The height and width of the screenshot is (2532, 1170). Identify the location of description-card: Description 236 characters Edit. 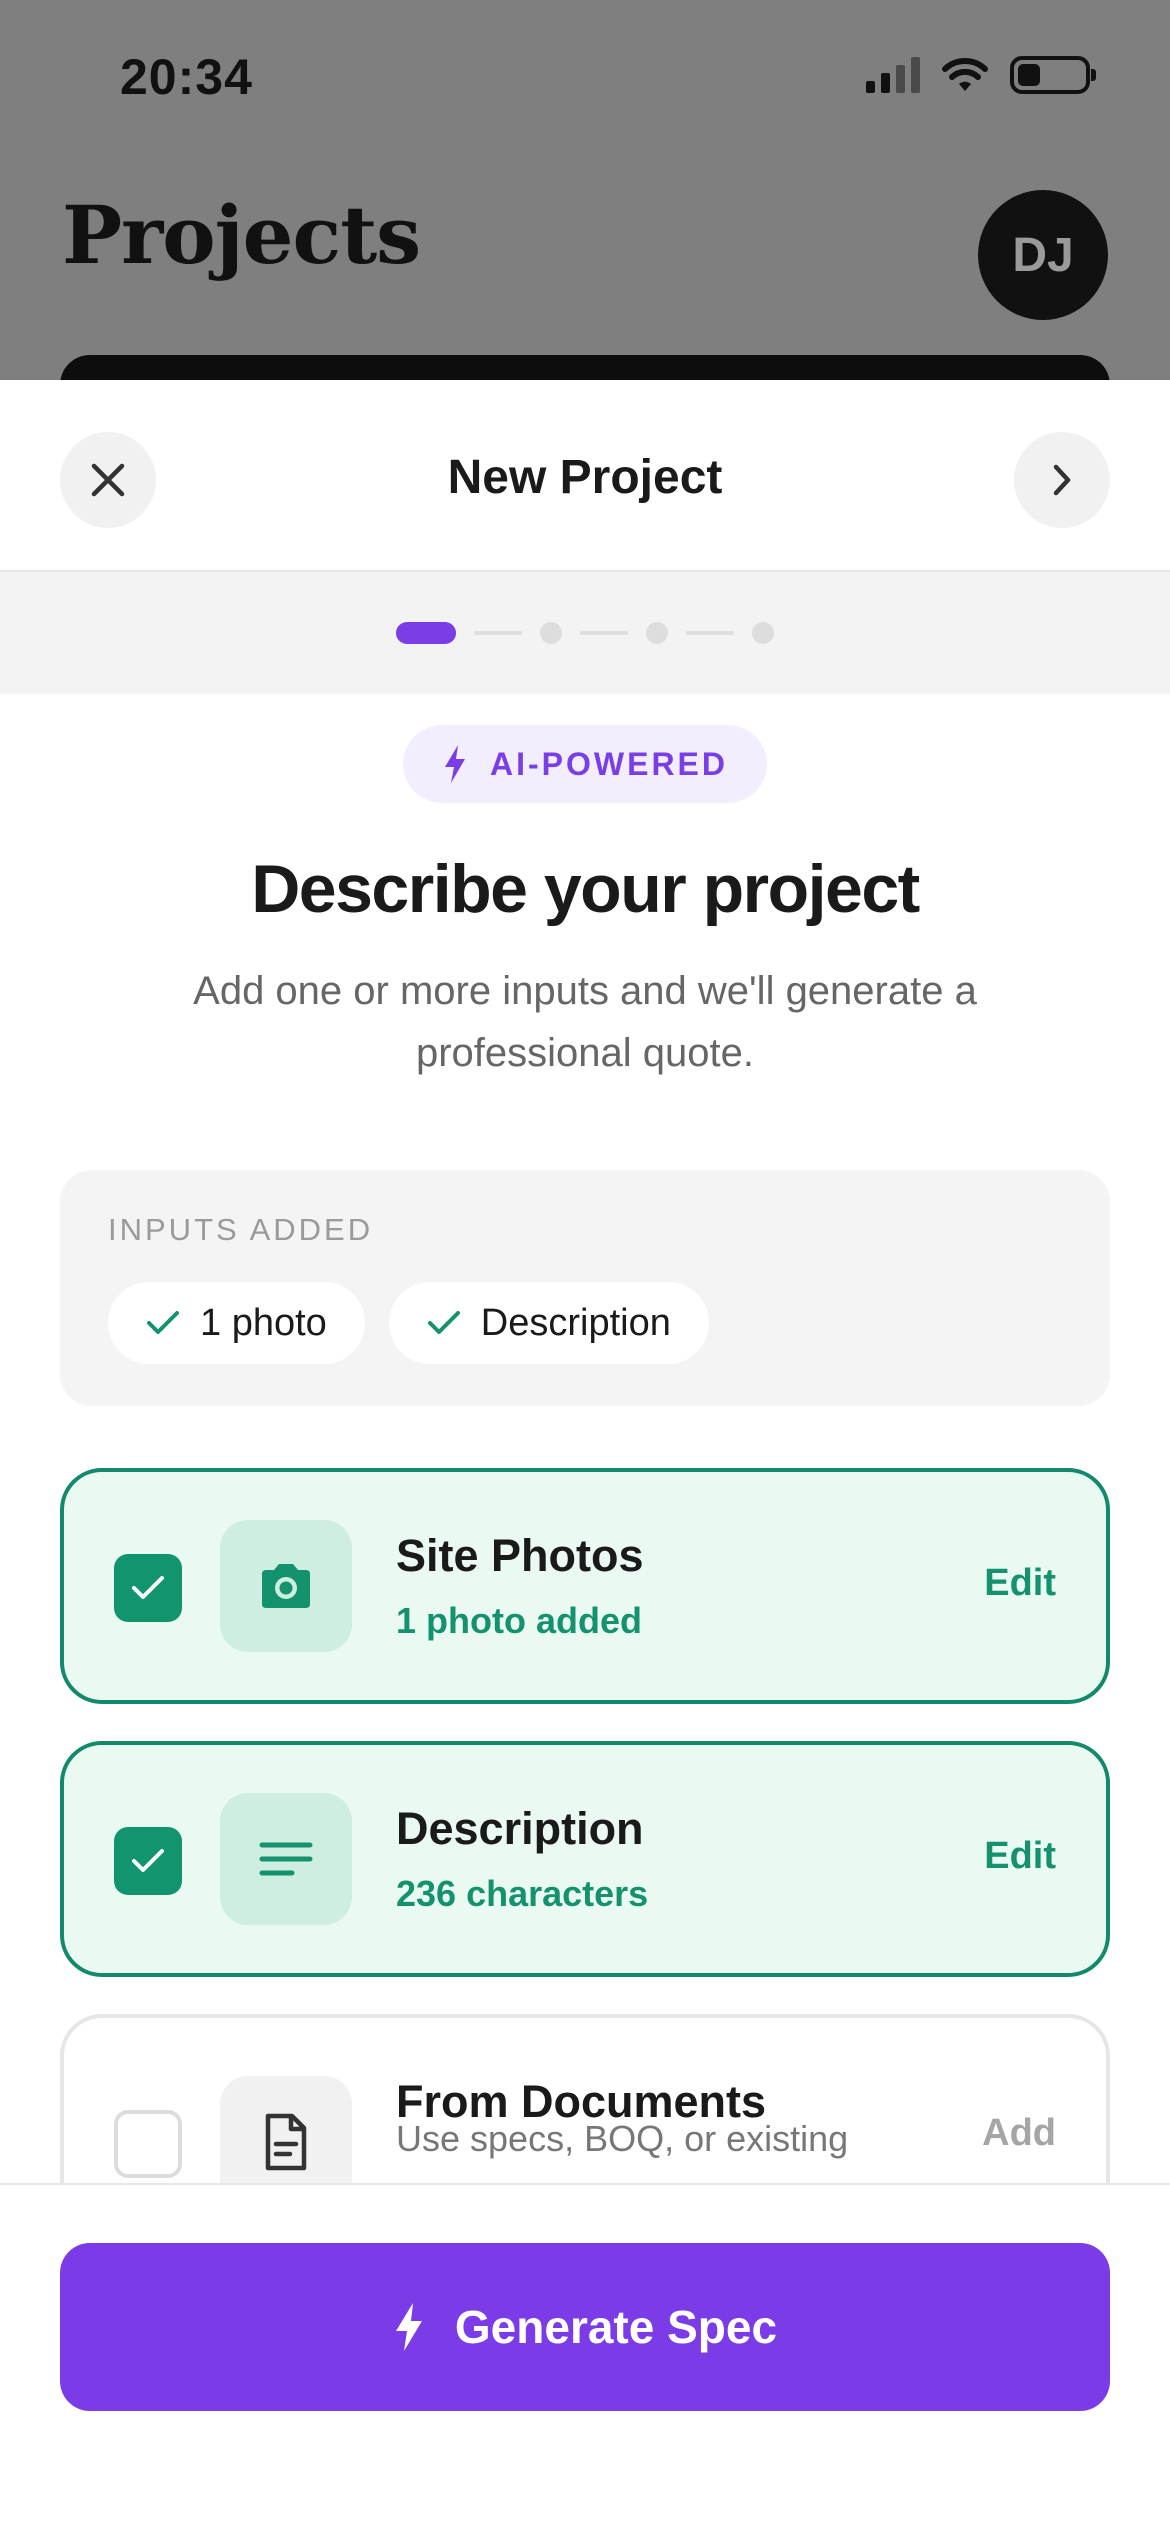
(585, 1859).